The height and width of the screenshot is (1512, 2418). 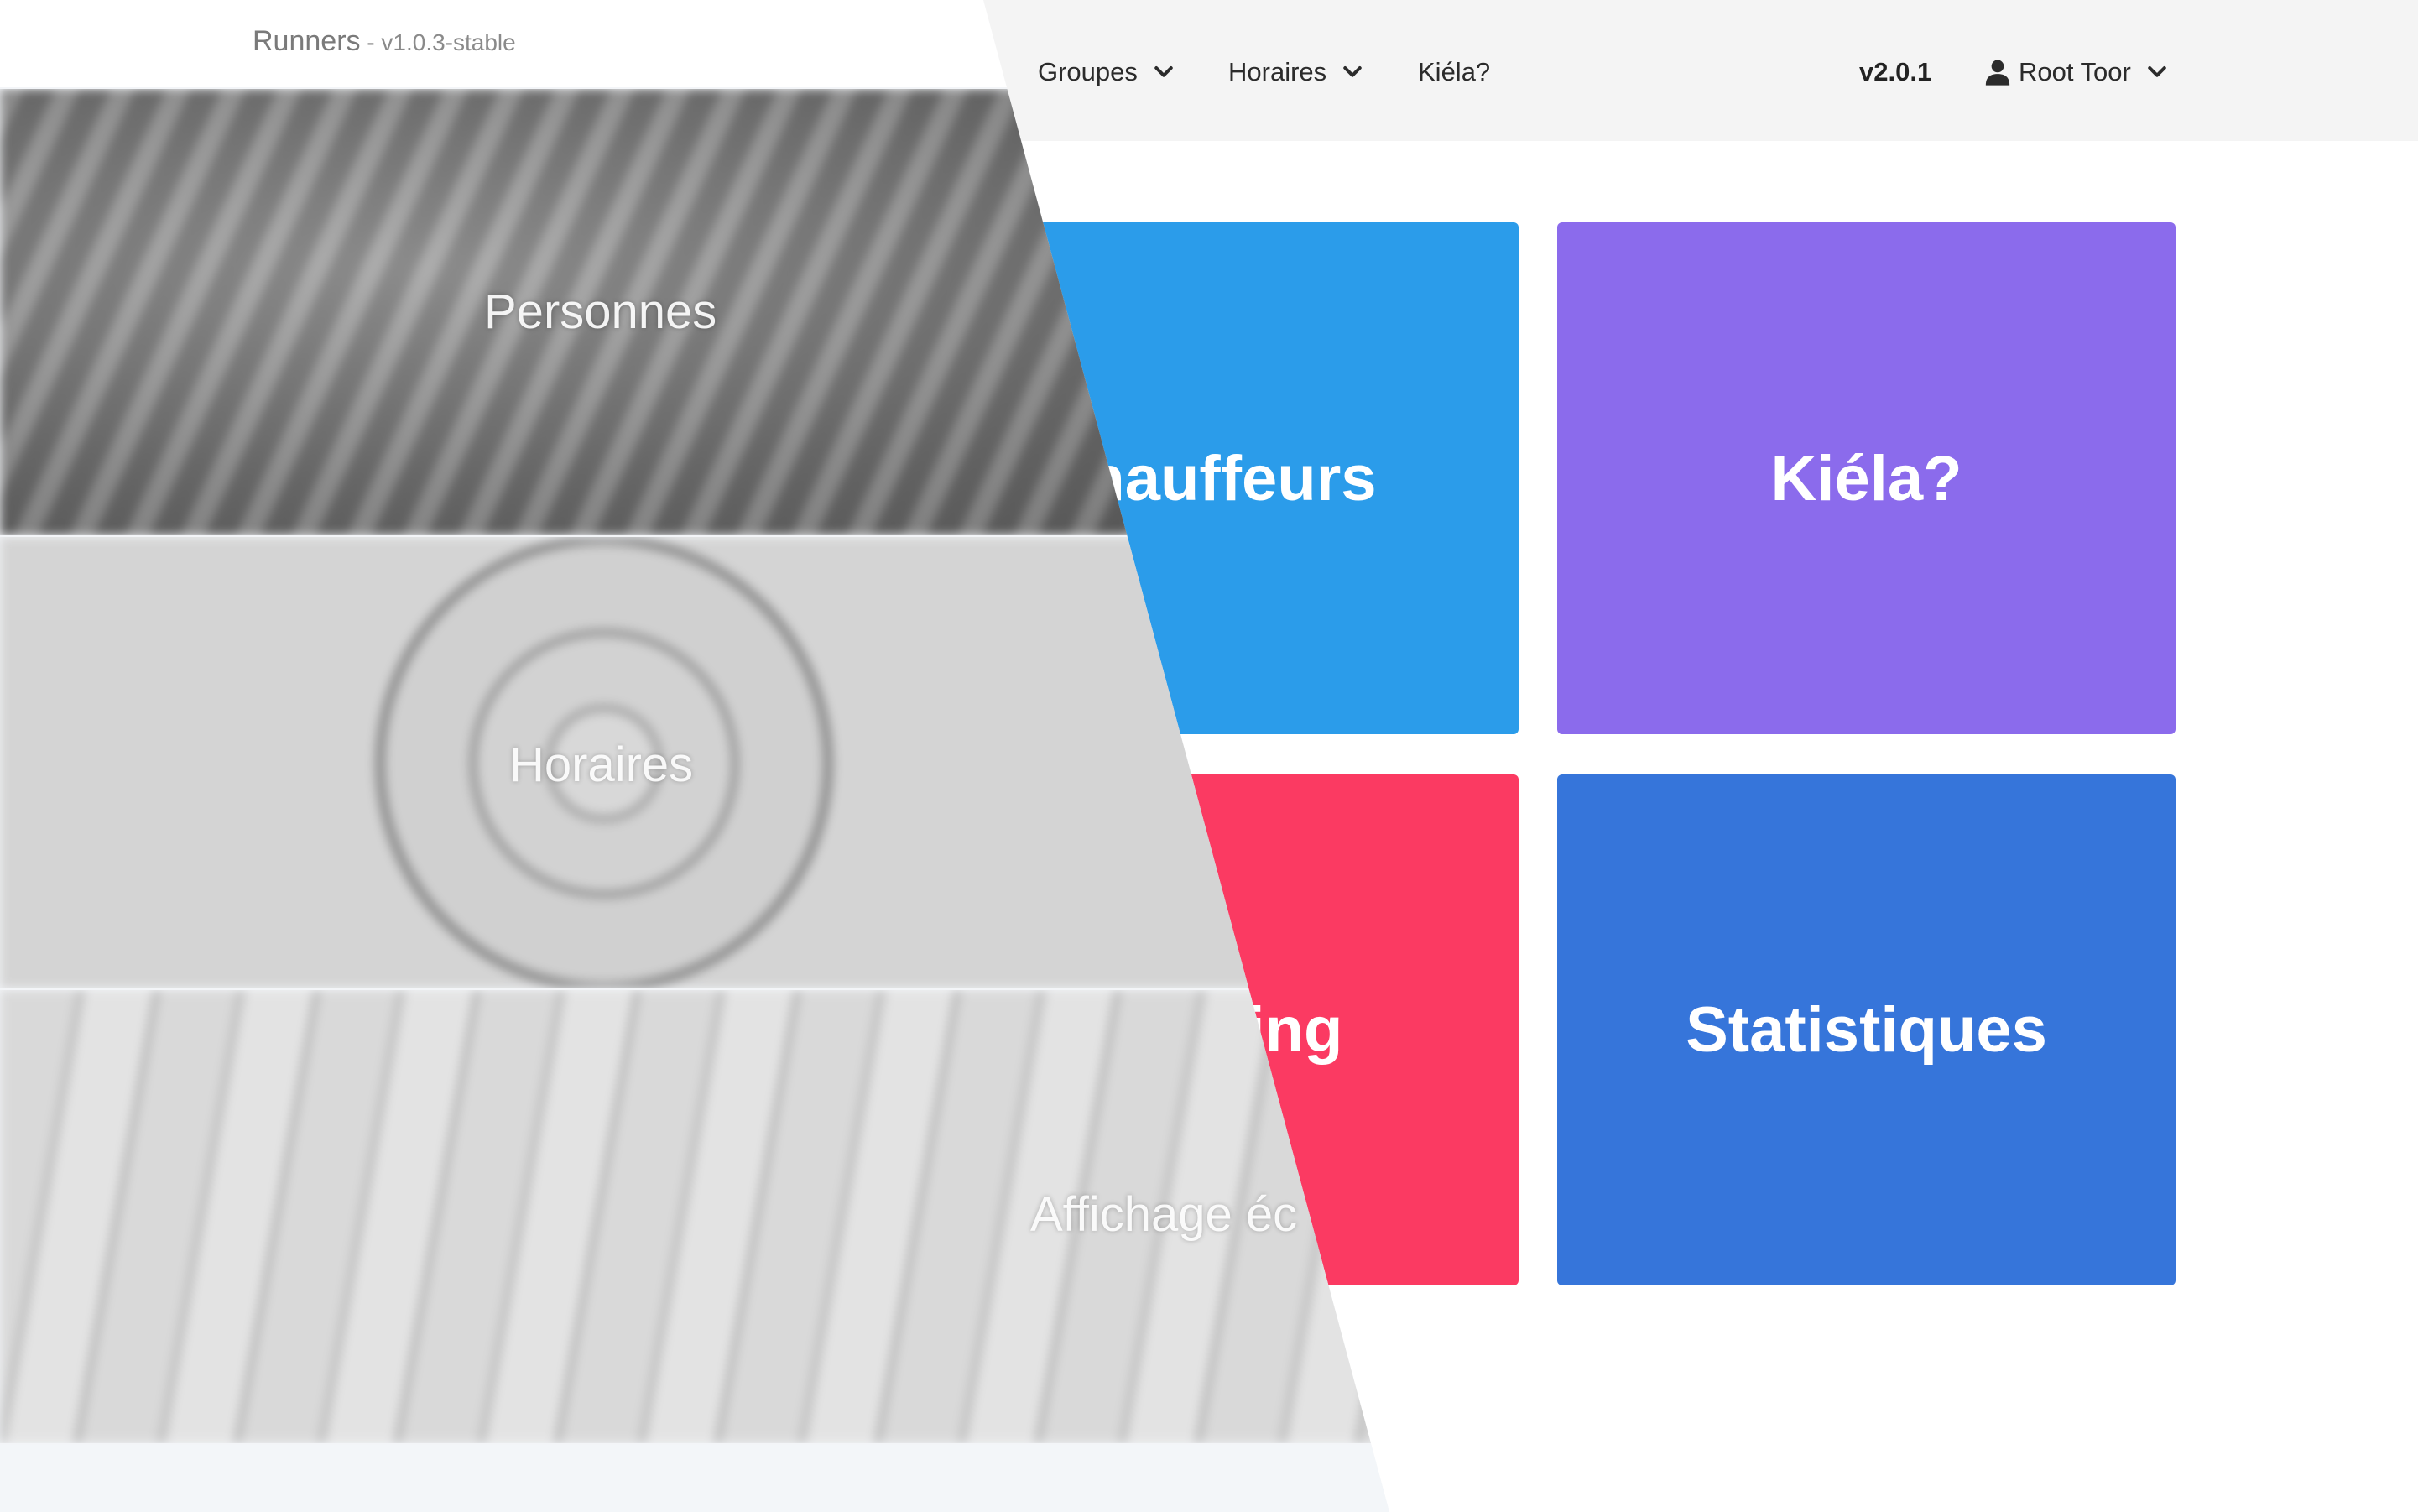 I want to click on user-name-label: Root Toor, so click(x=2075, y=71).